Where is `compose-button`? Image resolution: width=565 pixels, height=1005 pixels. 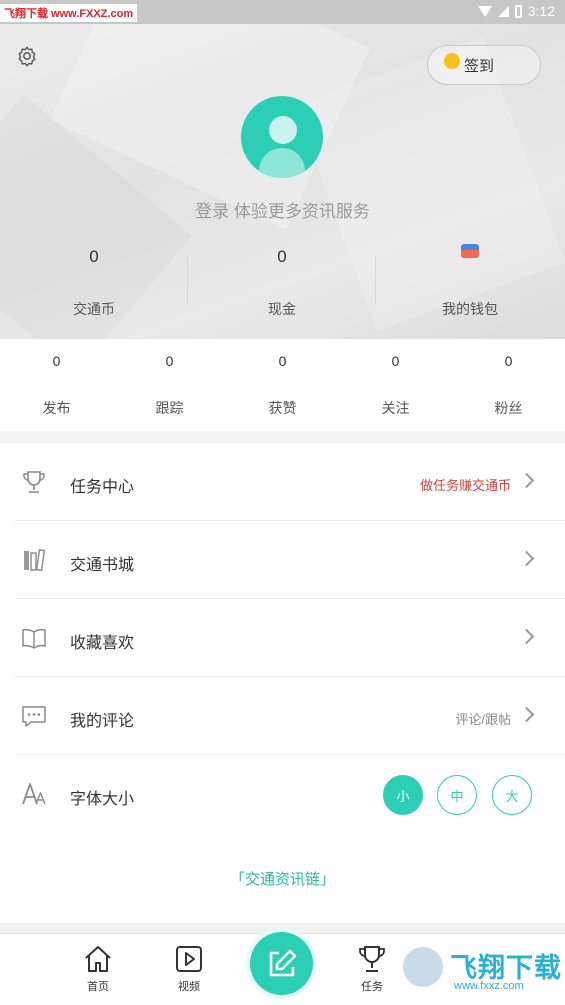 compose-button is located at coordinates (281, 963).